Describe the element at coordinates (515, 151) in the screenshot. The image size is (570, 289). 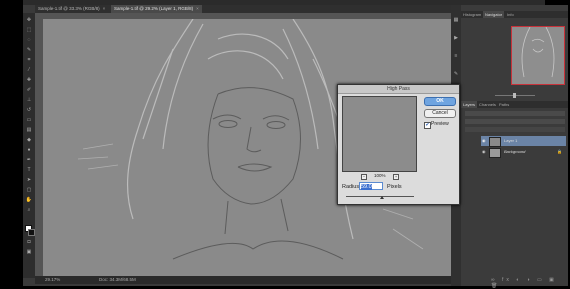
I see `layer-name: Background` at that location.